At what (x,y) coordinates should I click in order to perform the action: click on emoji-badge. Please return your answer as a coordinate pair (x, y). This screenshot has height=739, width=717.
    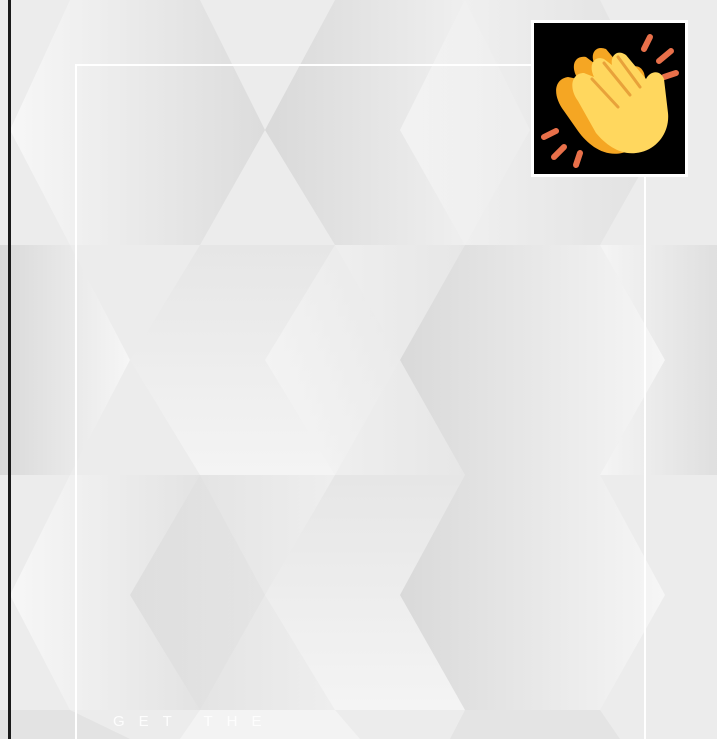
    Looking at the image, I should click on (609, 98).